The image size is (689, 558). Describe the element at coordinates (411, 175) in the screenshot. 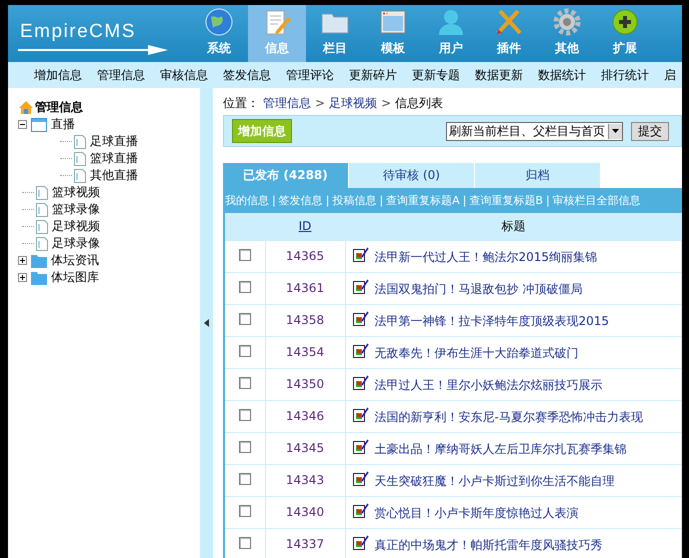

I see `status-tab: 待审核 (0)` at that location.